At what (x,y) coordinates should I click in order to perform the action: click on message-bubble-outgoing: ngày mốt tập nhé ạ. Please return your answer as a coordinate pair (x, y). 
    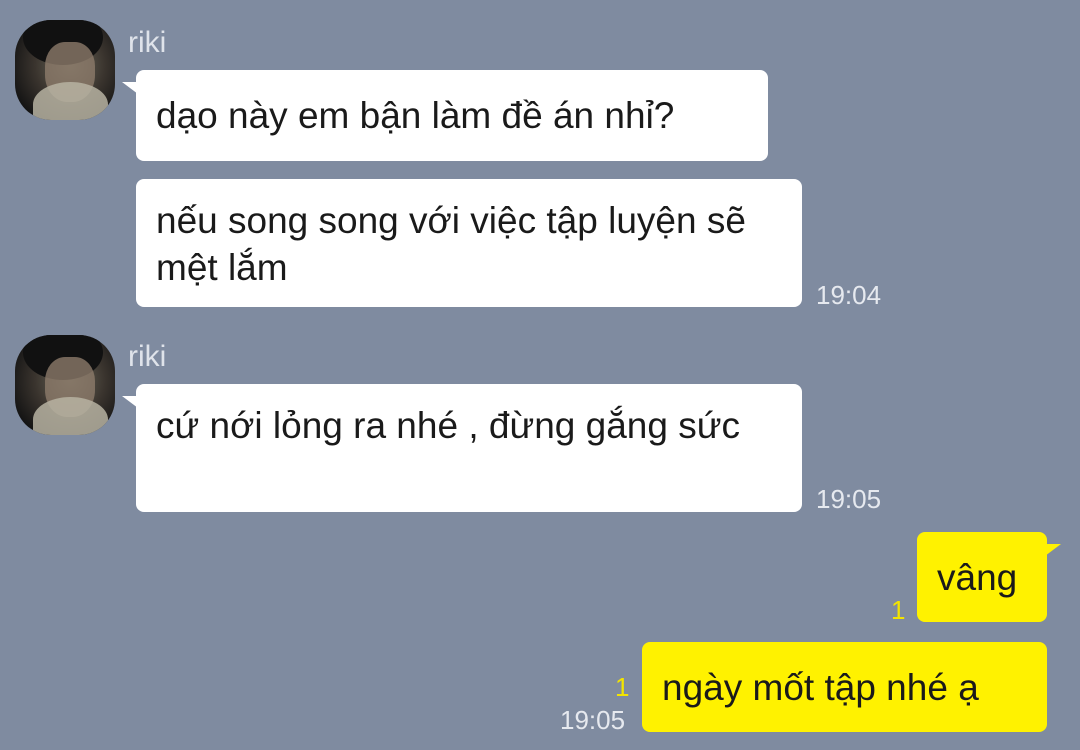
    Looking at the image, I should click on (844, 687).